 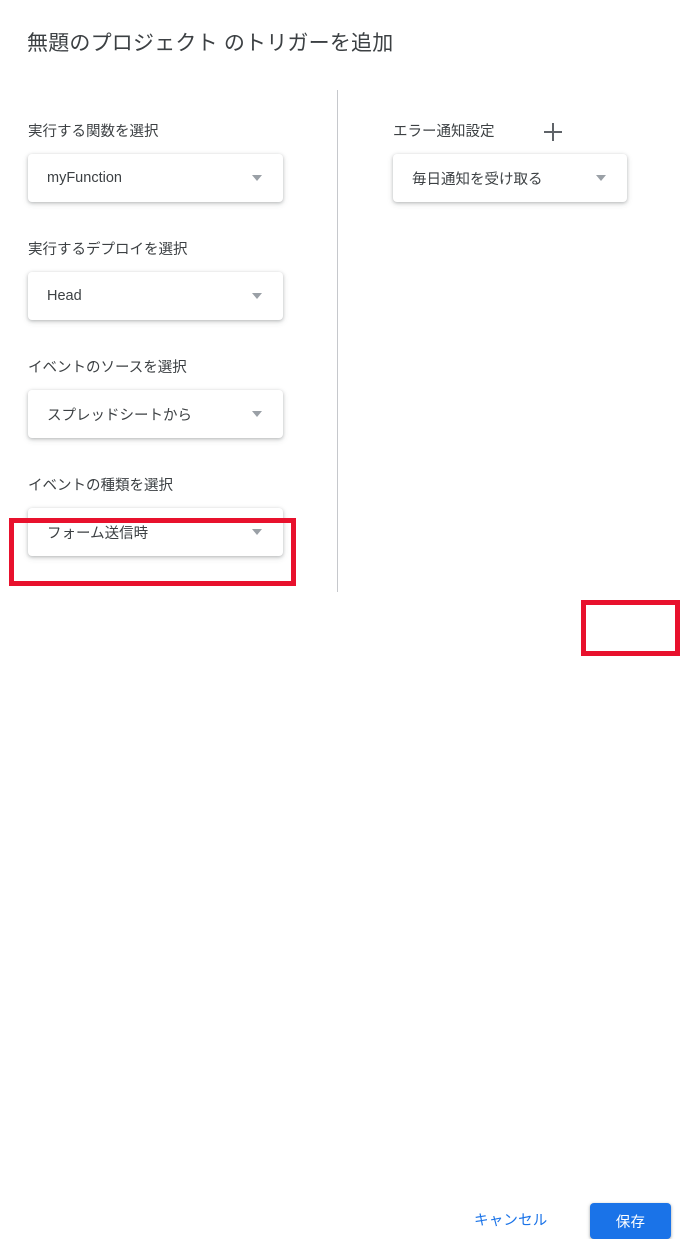 I want to click on error-notification-label-row: エラー通知設定, so click(x=510, y=132).